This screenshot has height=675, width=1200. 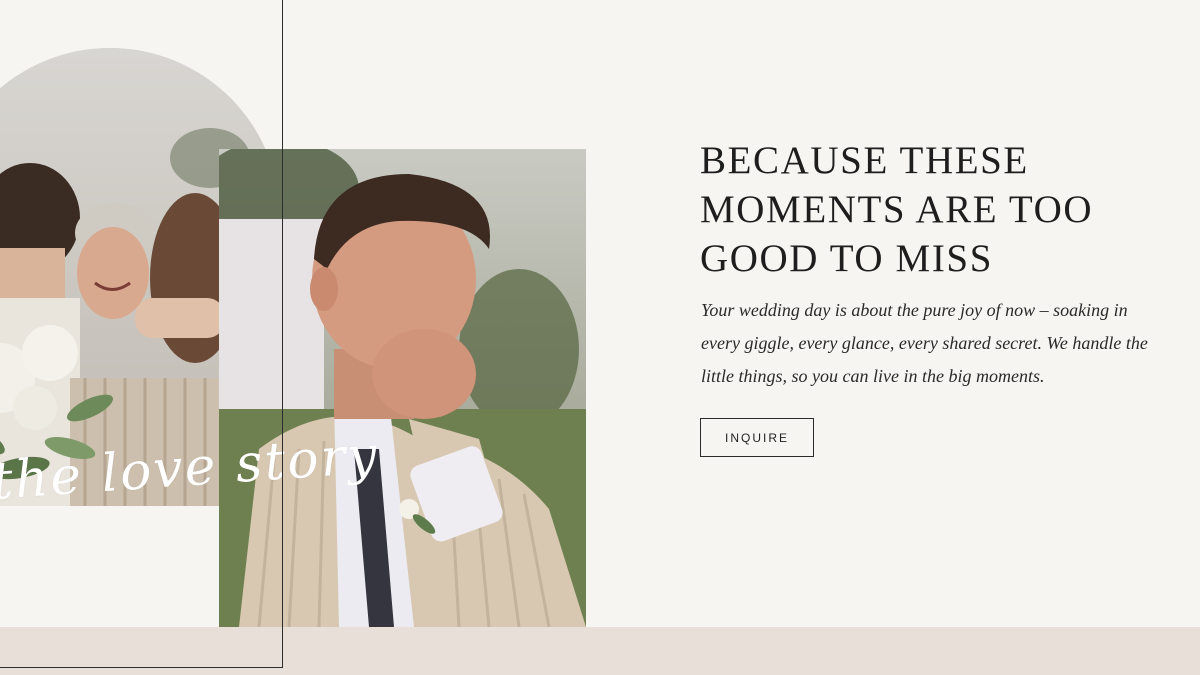 What do you see at coordinates (282, 334) in the screenshot?
I see `decorative-vertical-line` at bounding box center [282, 334].